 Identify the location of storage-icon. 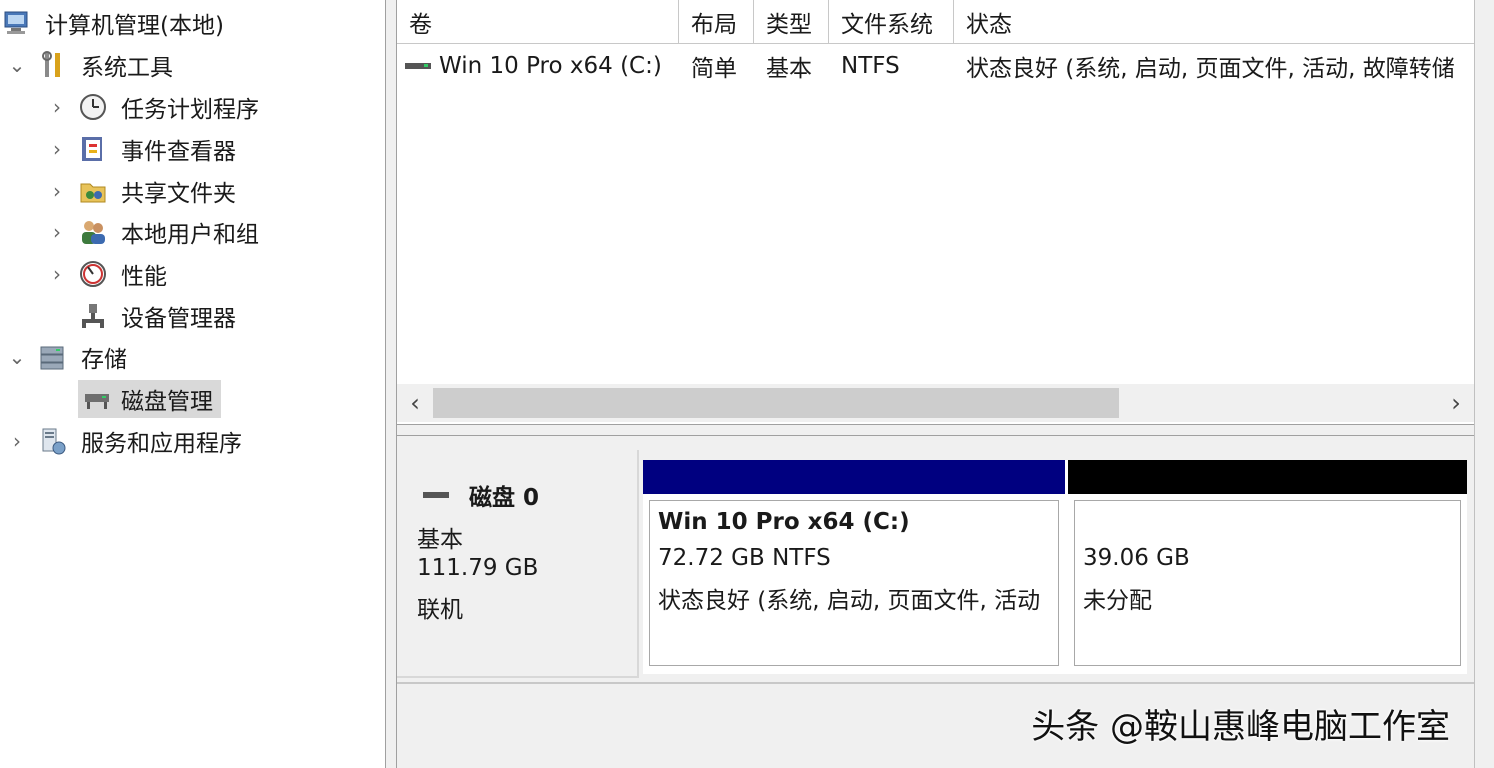
(53, 357).